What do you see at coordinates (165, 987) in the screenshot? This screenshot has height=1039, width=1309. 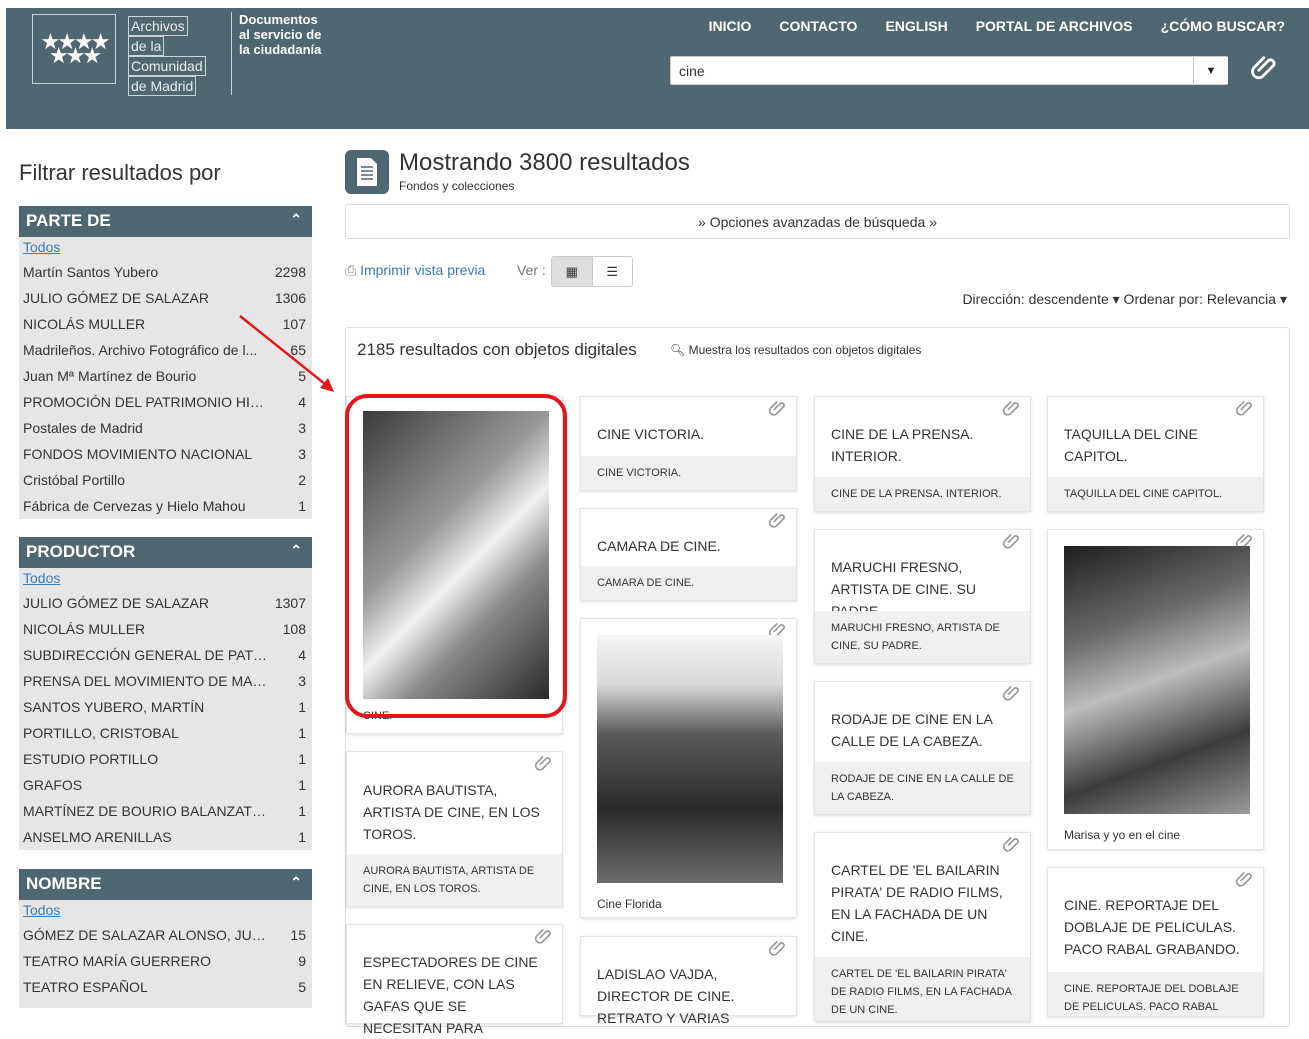 I see `facet-item: TEATRO ESPAÑOL 5` at bounding box center [165, 987].